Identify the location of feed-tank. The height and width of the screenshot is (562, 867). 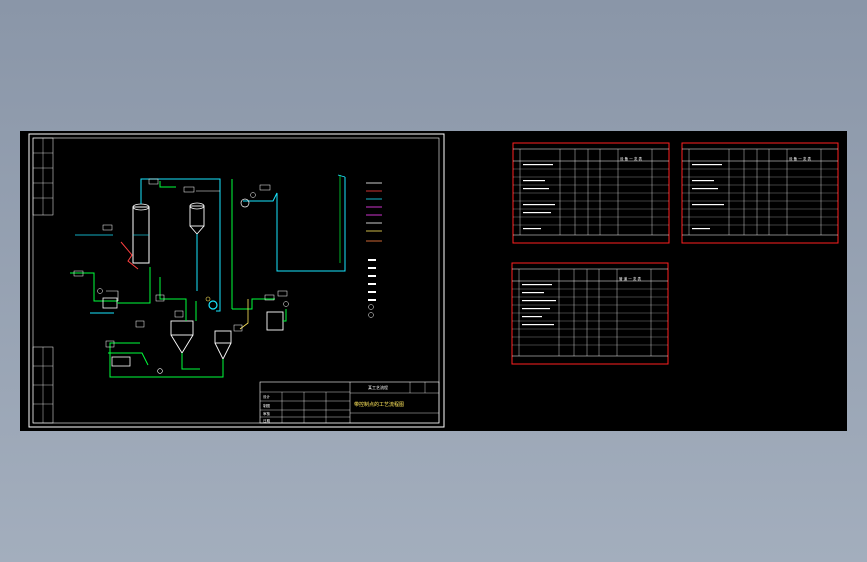
(110, 303).